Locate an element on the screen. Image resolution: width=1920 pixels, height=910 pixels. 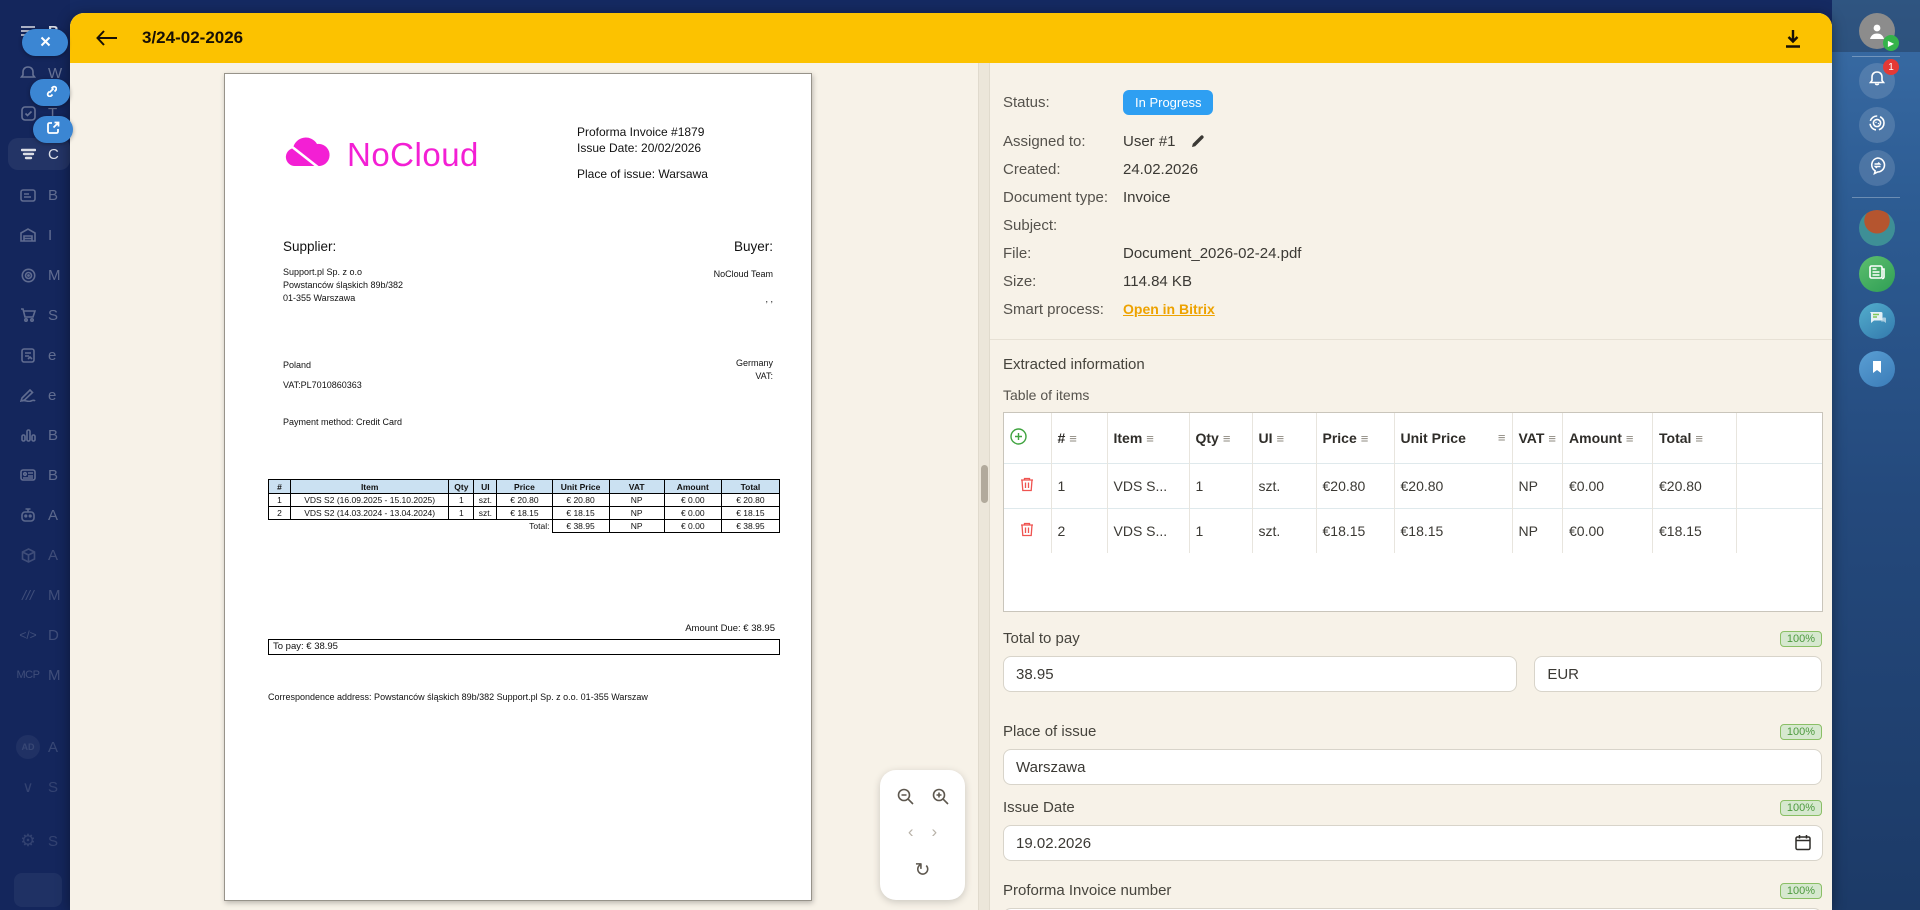
field-place-of-issue: Place of issue 100% is located at coordinates (1412, 754).